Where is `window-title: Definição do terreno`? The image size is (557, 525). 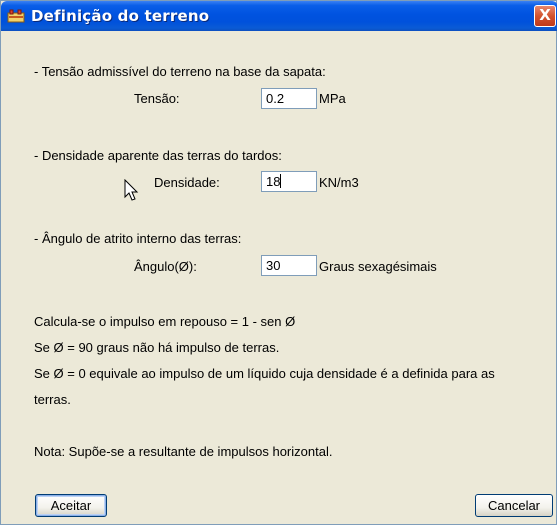 window-title: Definição do terreno is located at coordinates (120, 16).